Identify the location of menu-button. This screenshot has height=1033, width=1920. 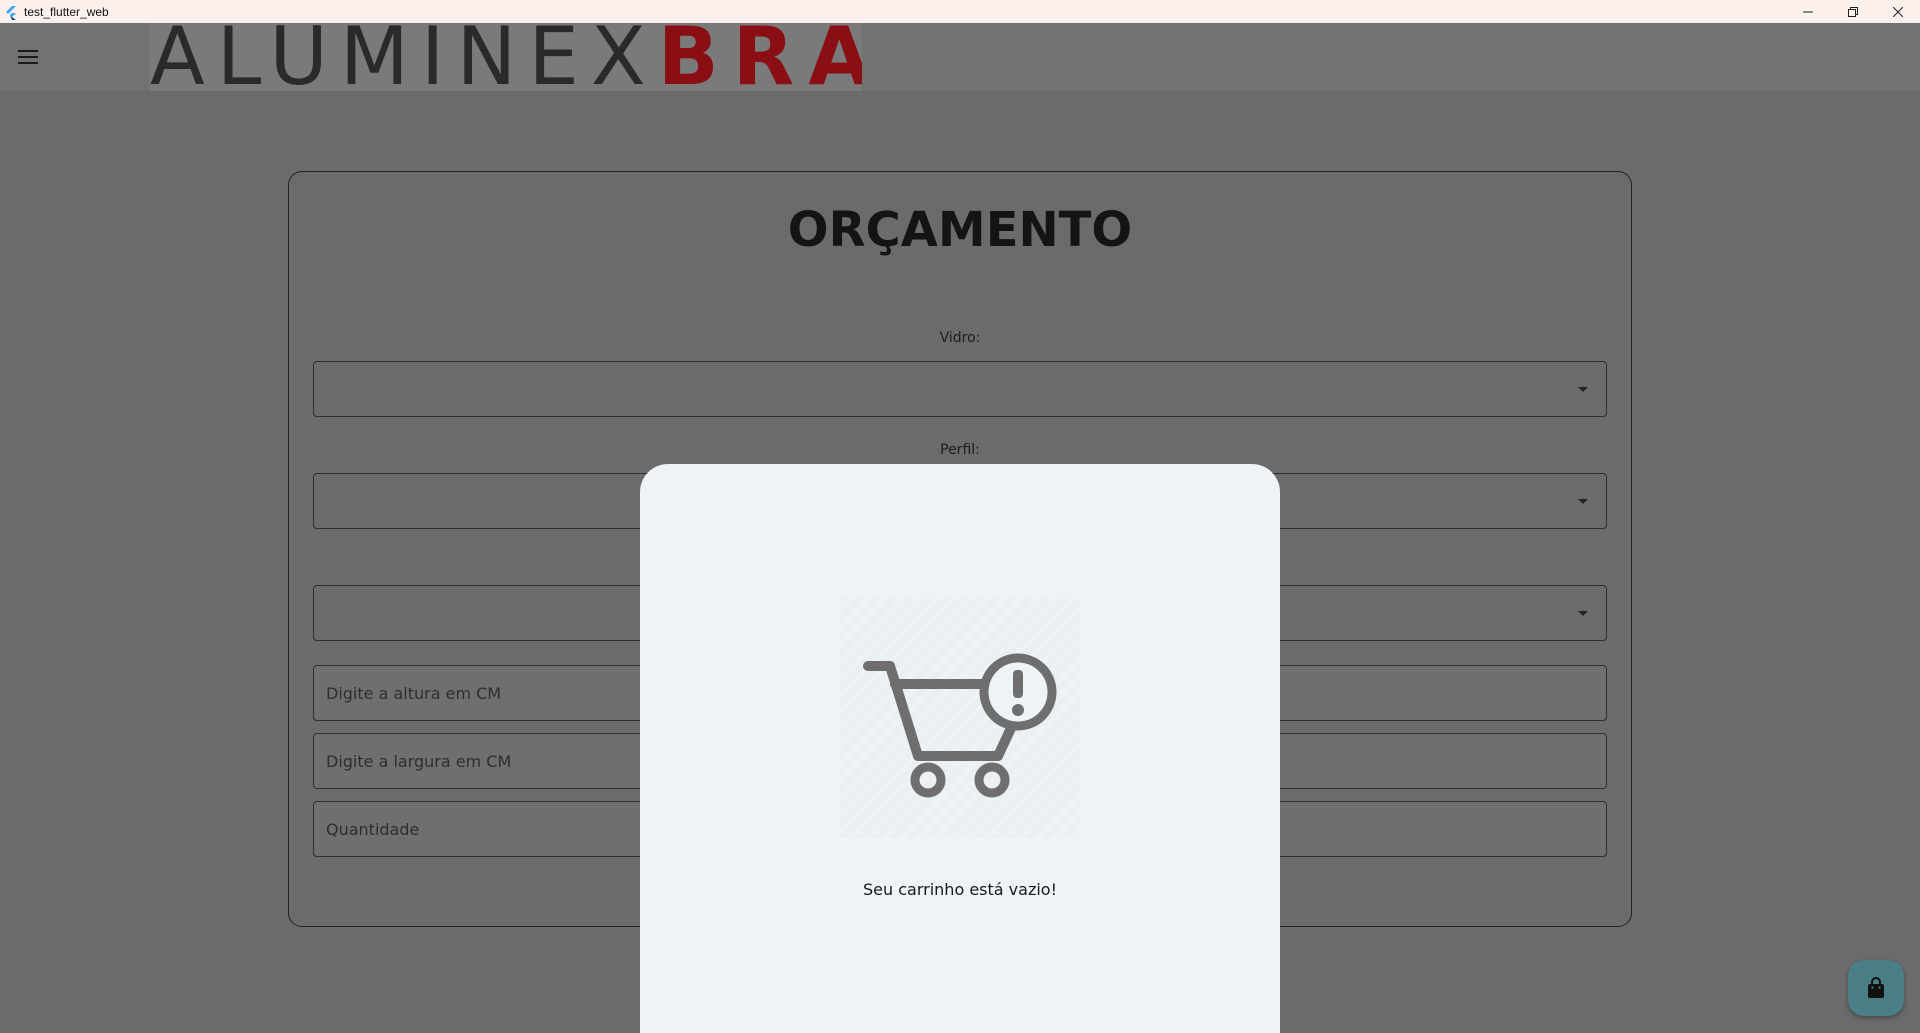
(28, 57).